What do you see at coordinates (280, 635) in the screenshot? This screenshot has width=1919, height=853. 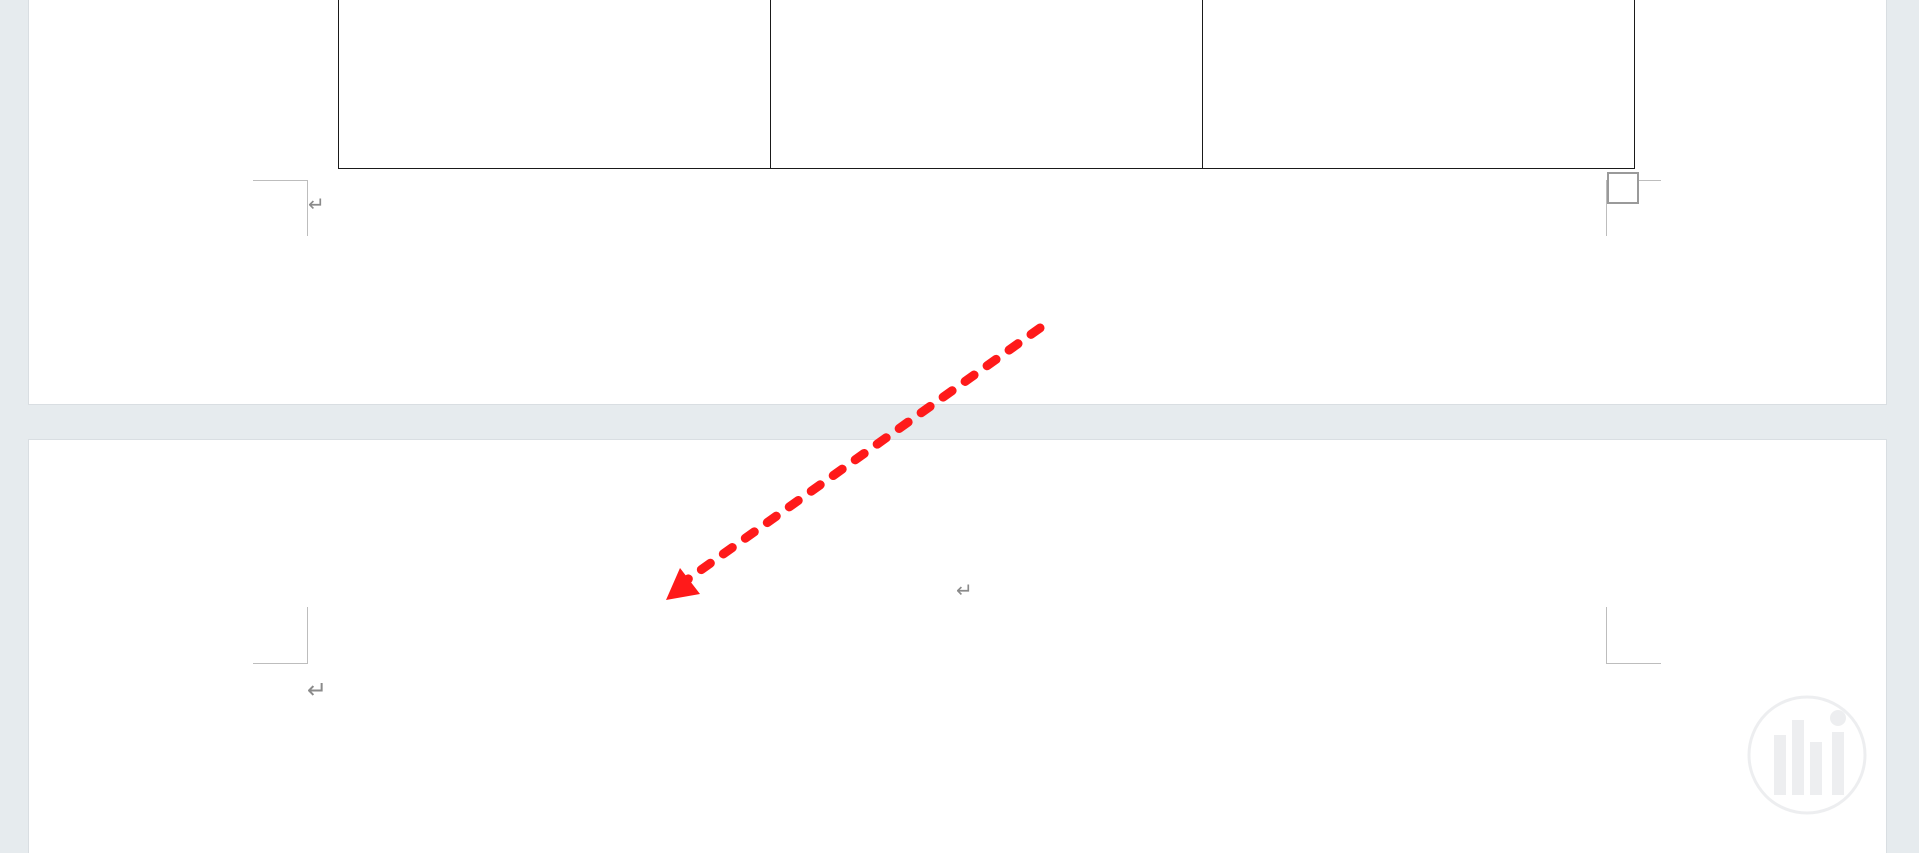 I see `crop-mark-top-left` at bounding box center [280, 635].